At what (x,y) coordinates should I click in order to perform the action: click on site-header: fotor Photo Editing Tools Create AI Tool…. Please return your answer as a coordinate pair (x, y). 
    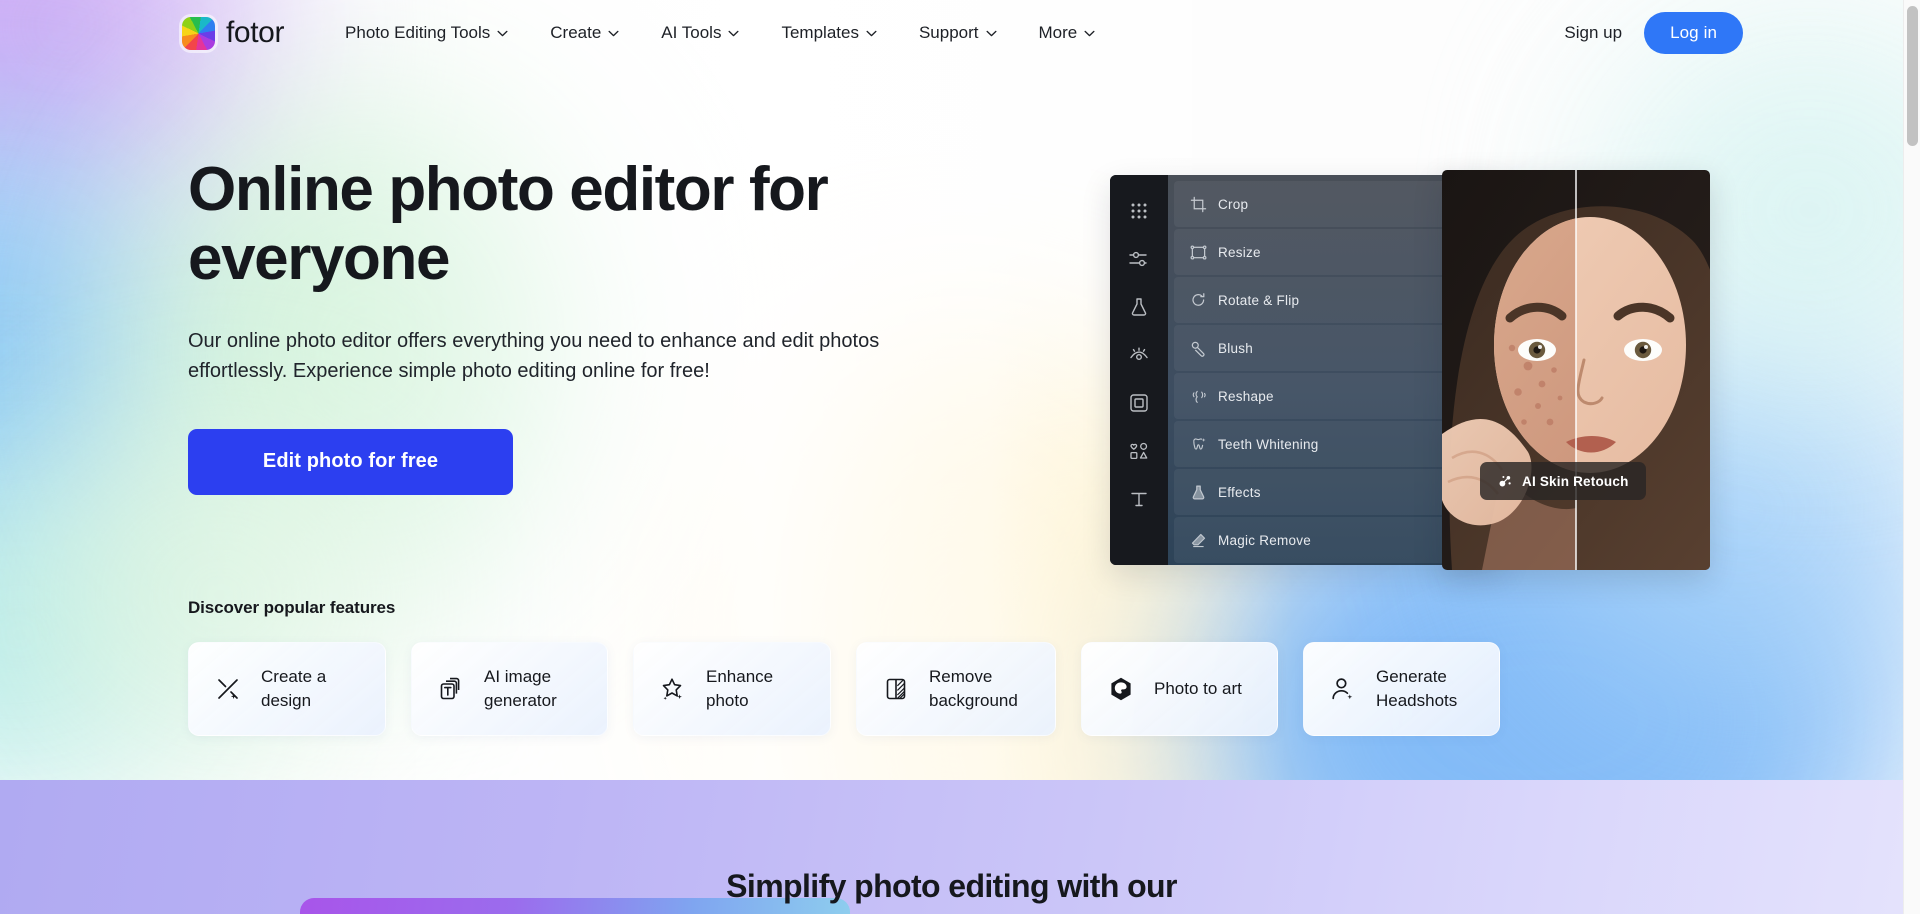
    Looking at the image, I should click on (951, 33).